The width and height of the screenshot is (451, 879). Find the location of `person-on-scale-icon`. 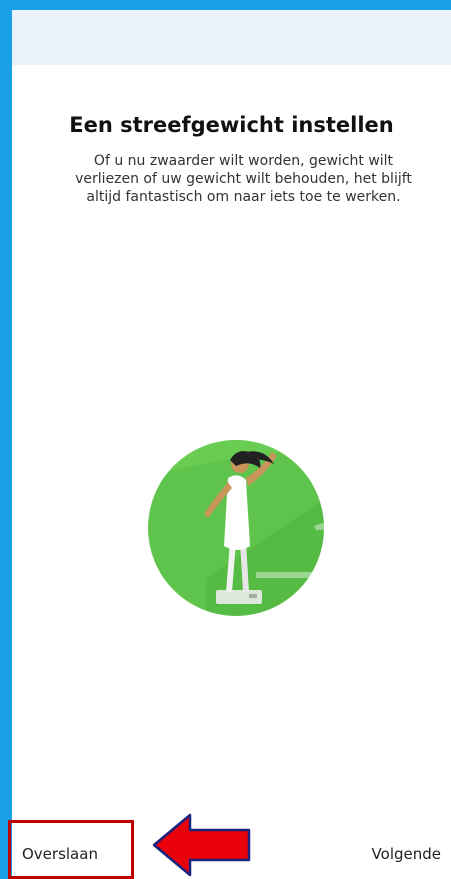

person-on-scale-icon is located at coordinates (236, 528).